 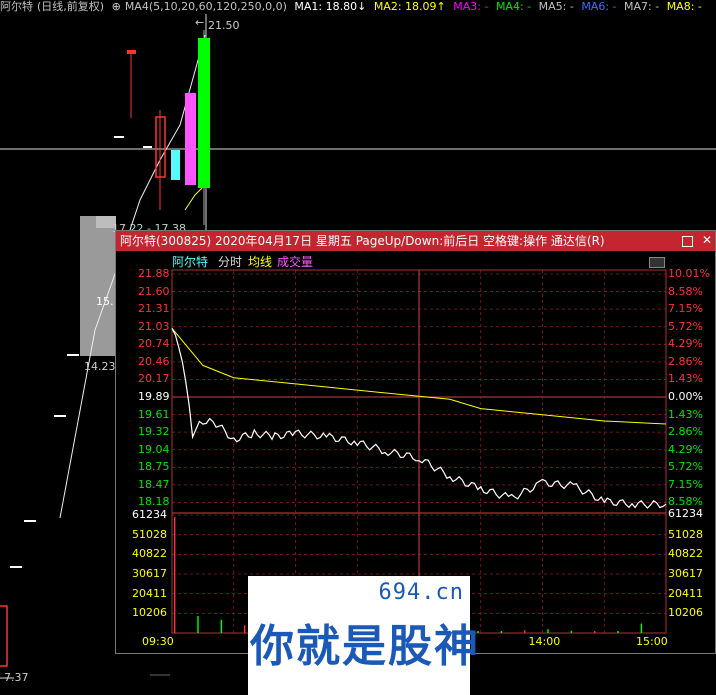 I want to click on logo-text: 你就是股神, so click(x=365, y=646).